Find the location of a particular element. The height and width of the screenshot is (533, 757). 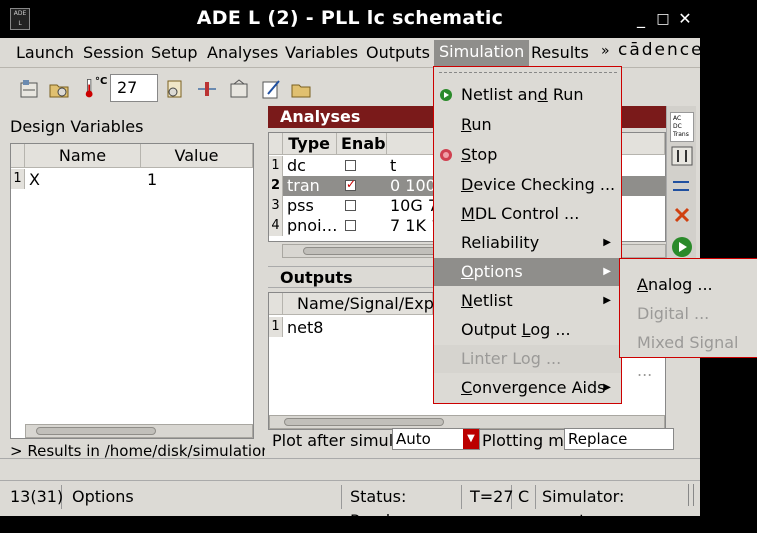

status-temperature: T=27 is located at coordinates (489, 497).